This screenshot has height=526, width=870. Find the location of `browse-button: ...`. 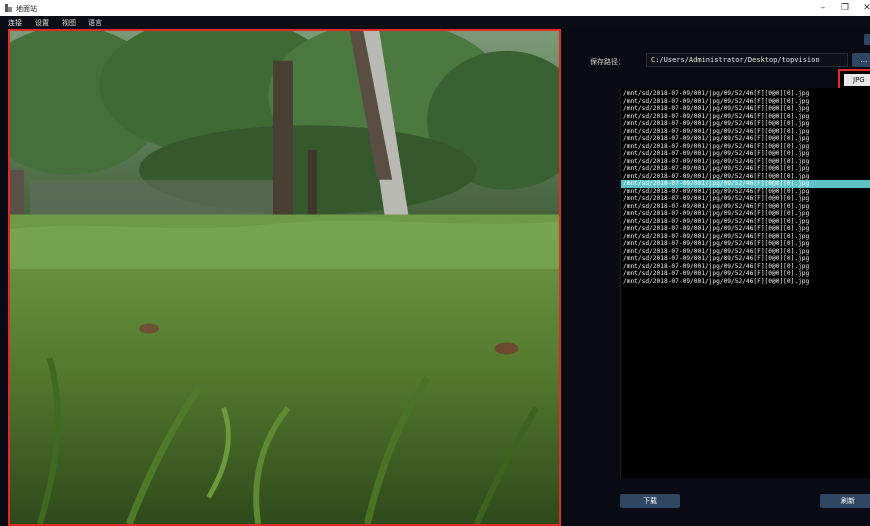

browse-button: ... is located at coordinates (861, 60).